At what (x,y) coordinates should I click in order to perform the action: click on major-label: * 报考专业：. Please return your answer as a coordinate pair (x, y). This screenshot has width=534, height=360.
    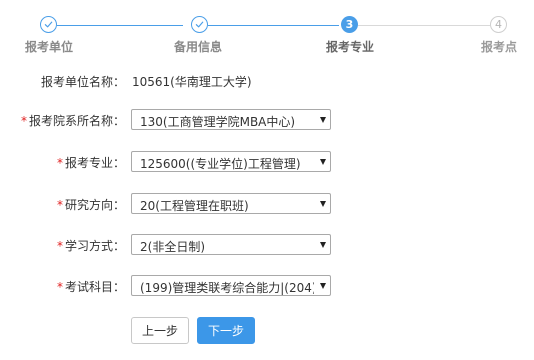
    Looking at the image, I should click on (90, 163).